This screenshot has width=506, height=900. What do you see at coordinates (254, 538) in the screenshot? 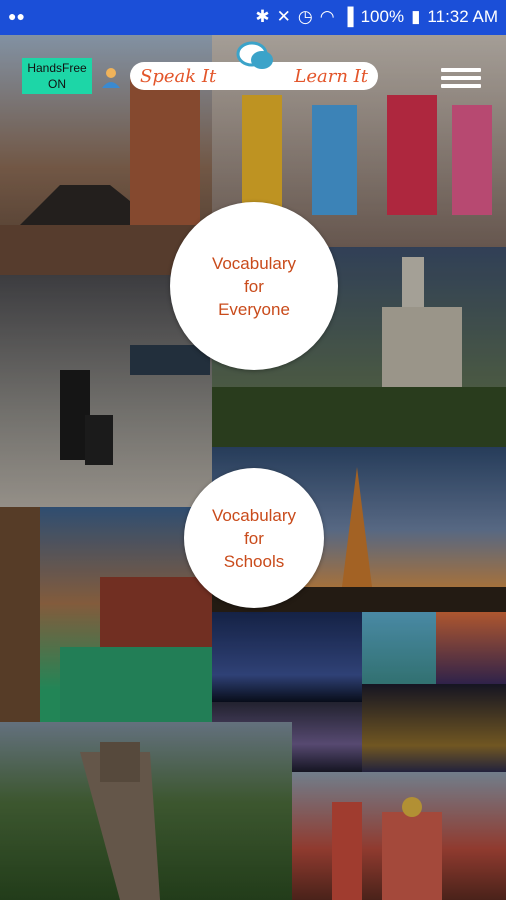
I see `vocabulary-schools-button: Vocabulary for Schools` at bounding box center [254, 538].